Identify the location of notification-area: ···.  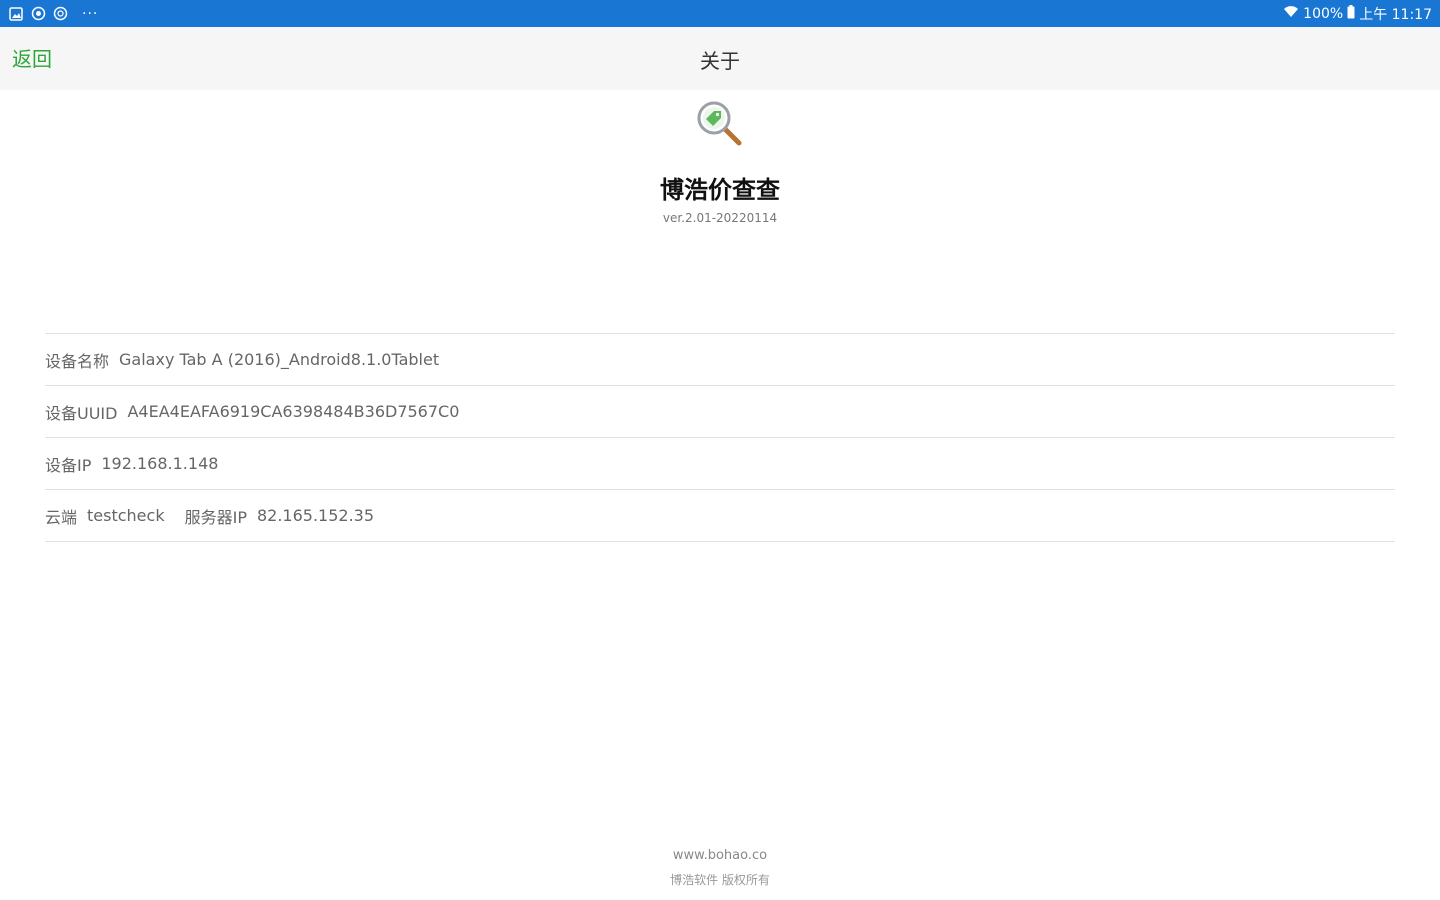
(53, 13).